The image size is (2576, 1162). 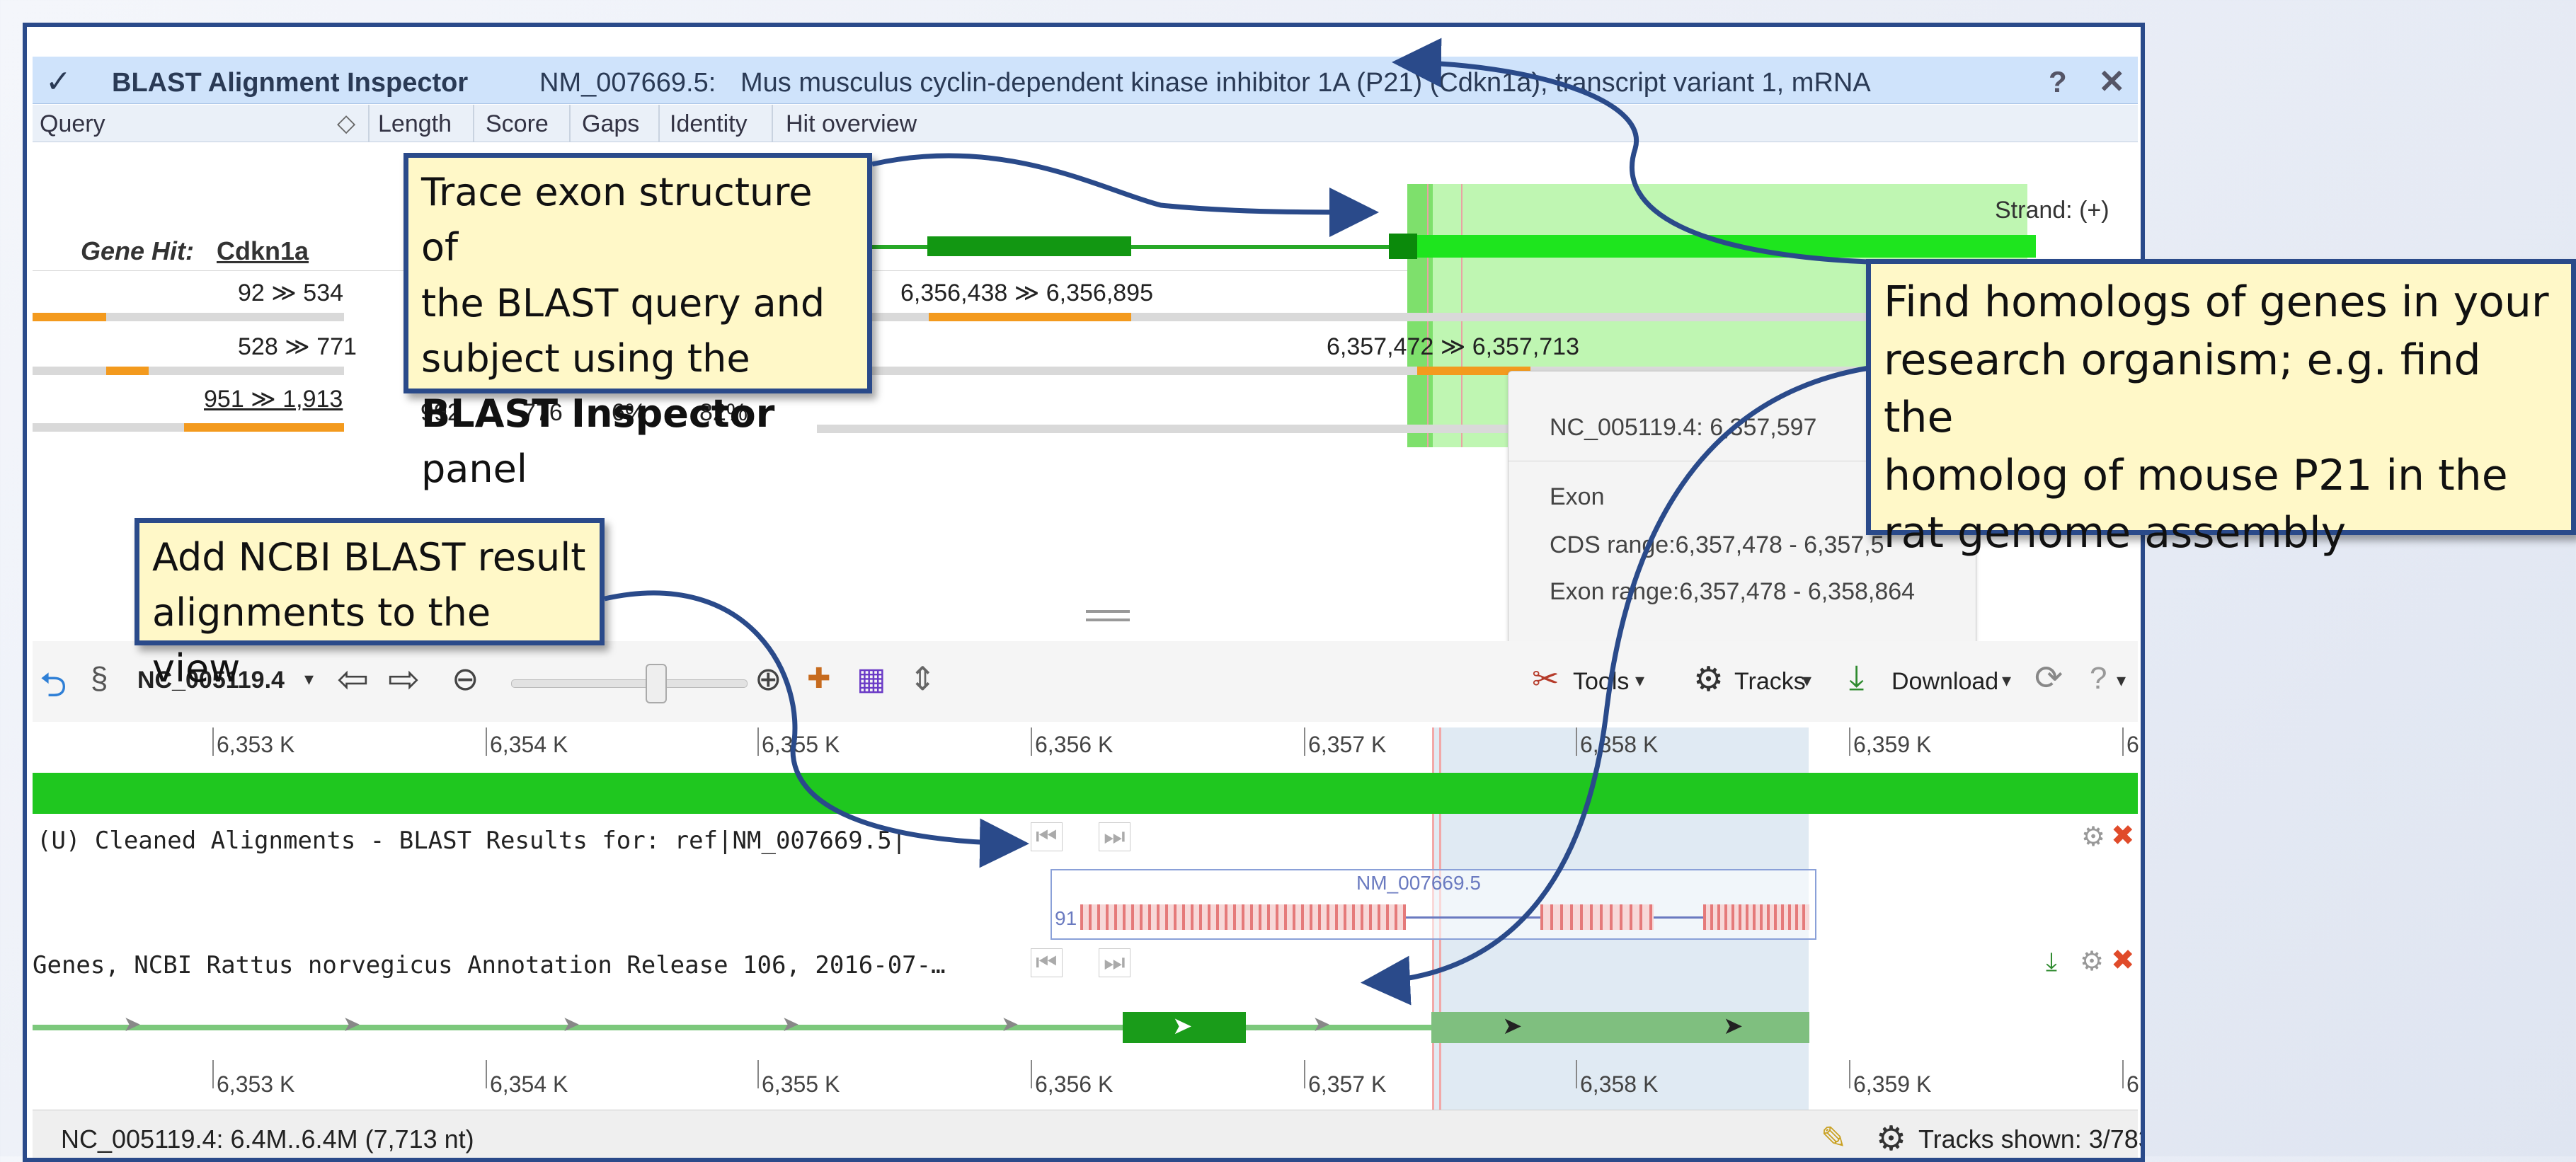 I want to click on arrow-to-genes-track, so click(x=1615, y=685).